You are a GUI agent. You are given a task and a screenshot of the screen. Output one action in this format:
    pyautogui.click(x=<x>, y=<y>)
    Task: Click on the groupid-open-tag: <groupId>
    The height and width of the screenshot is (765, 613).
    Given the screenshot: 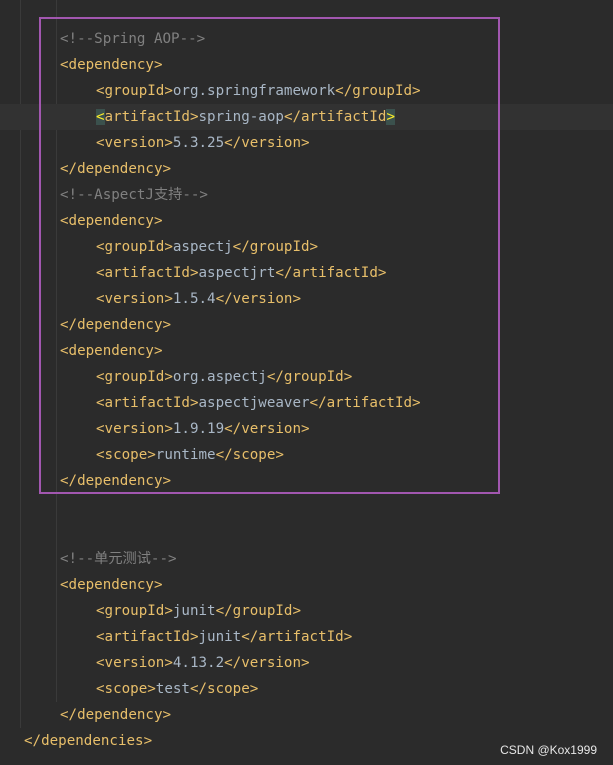 What is the action you would take?
    pyautogui.click(x=134, y=611)
    